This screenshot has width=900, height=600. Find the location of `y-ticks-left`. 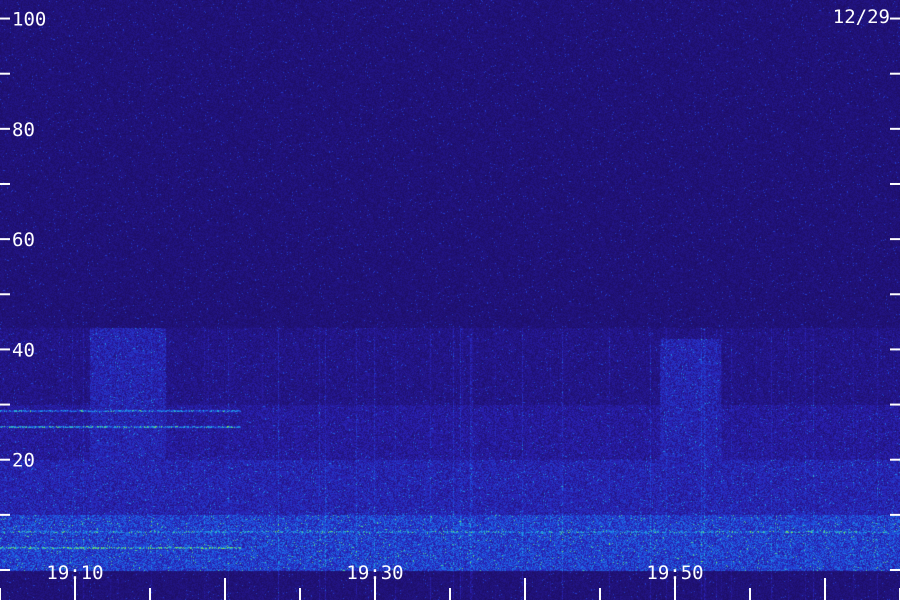

y-ticks-left is located at coordinates (5, 294).